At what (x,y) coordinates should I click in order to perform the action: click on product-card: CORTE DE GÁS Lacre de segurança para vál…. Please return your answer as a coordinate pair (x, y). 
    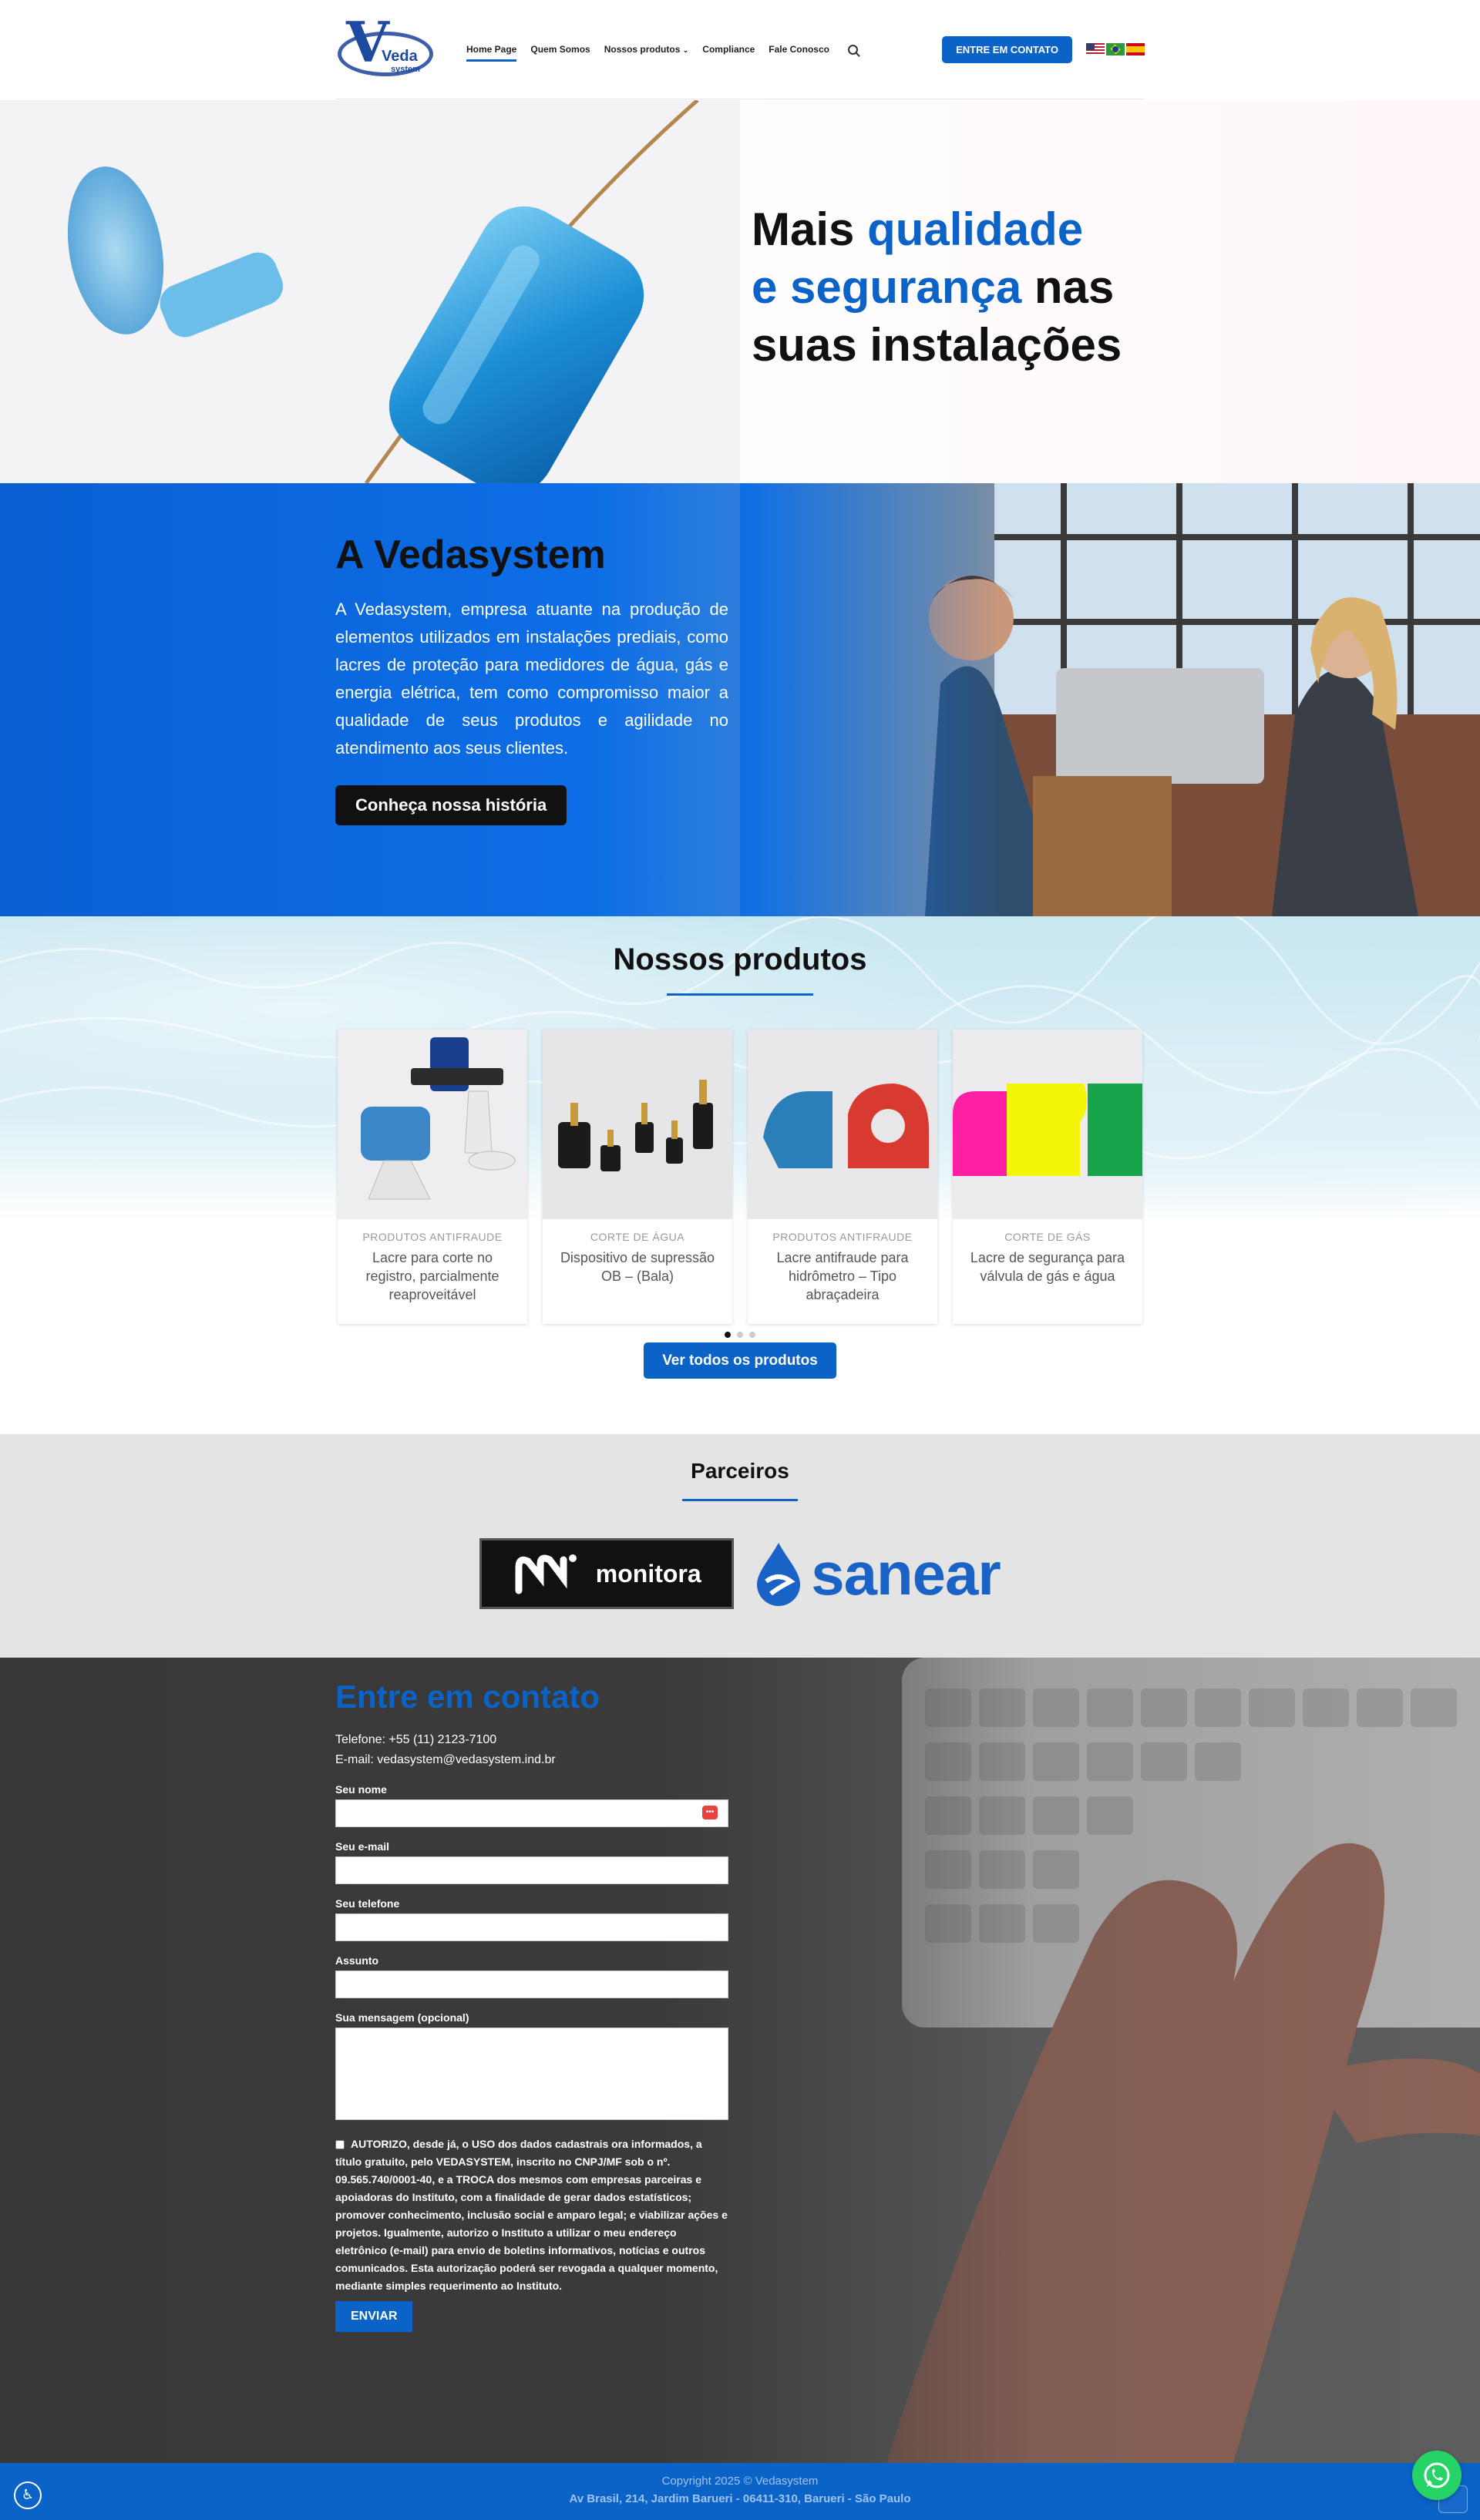
    Looking at the image, I should click on (1047, 1177).